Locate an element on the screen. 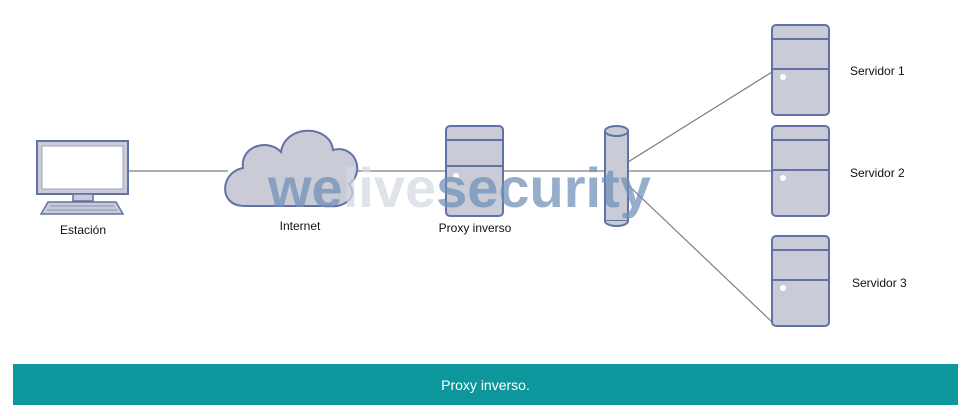 The width and height of the screenshot is (970, 416). caption-bar: Proxy inverso. is located at coordinates (485, 384).